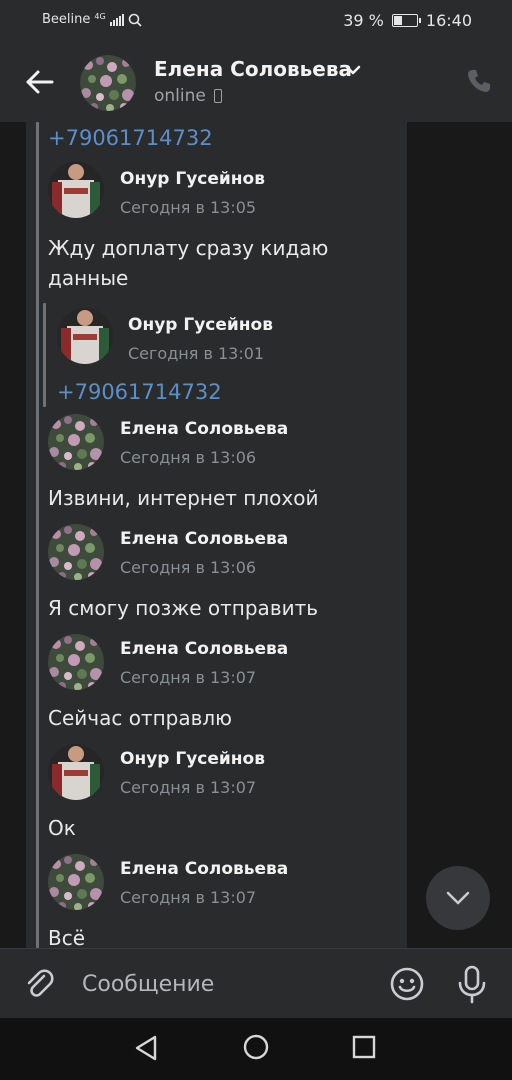  Describe the element at coordinates (188, 263) in the screenshot. I see `message-text: Жду доплату сразу кидаю данные` at that location.